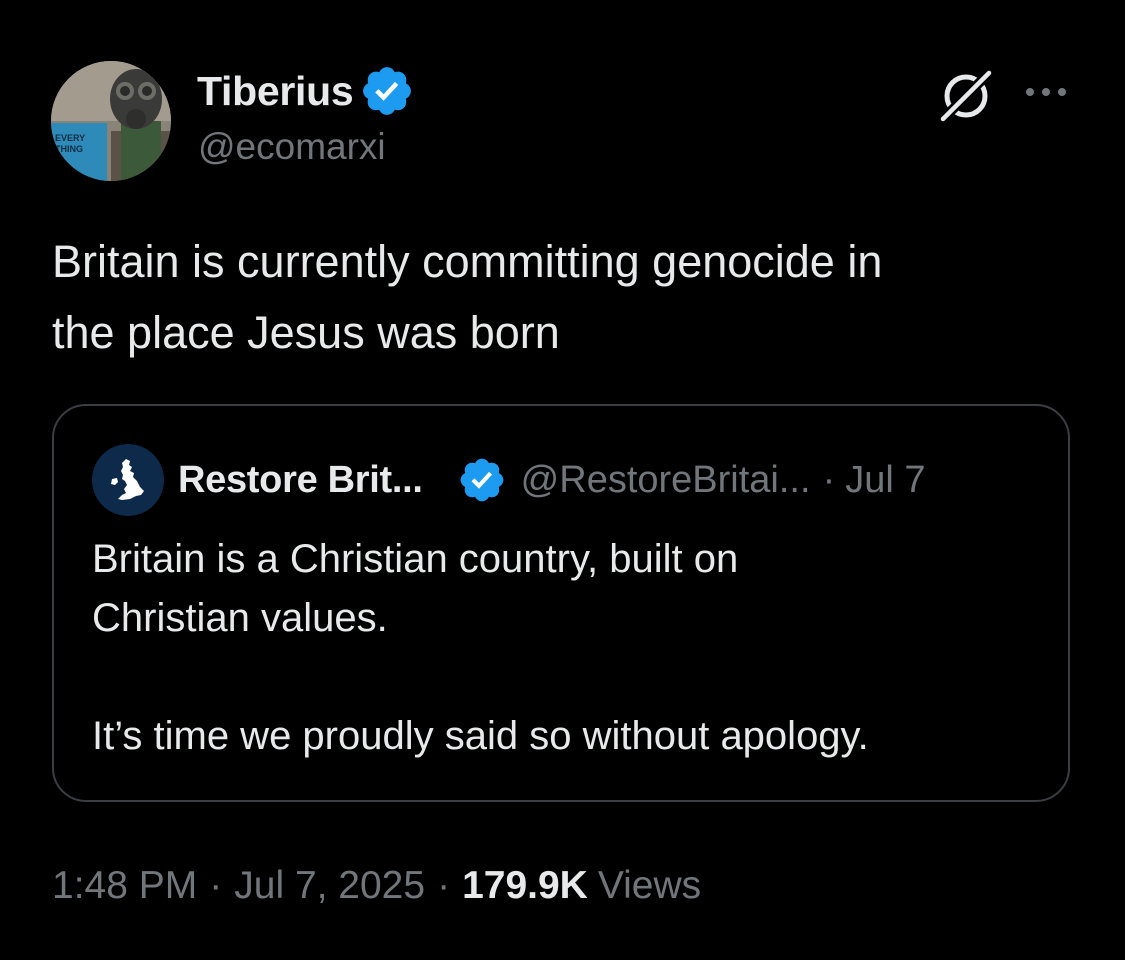 The width and height of the screenshot is (1125, 960). What do you see at coordinates (65, 172) in the screenshot?
I see `avatar-book-text-3: KED` at bounding box center [65, 172].